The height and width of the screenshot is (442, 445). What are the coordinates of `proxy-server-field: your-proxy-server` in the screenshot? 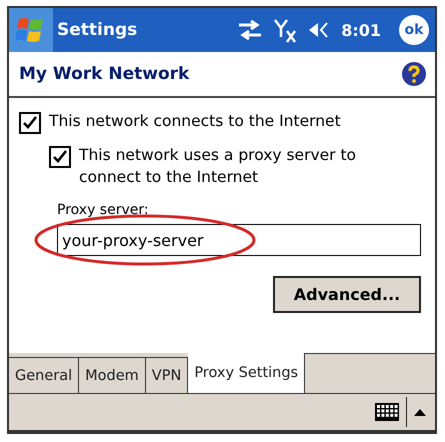 It's located at (239, 240).